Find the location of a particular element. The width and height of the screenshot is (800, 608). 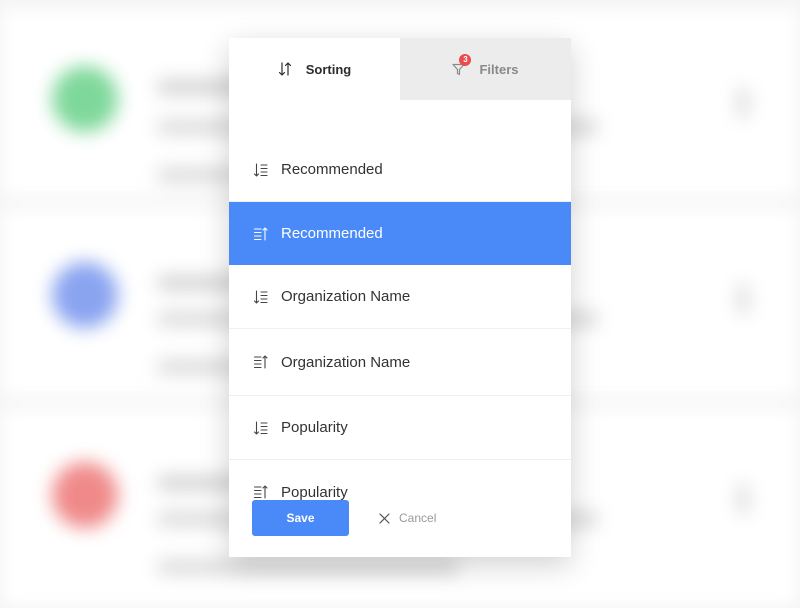

sort-arrows-icon is located at coordinates (285, 69).